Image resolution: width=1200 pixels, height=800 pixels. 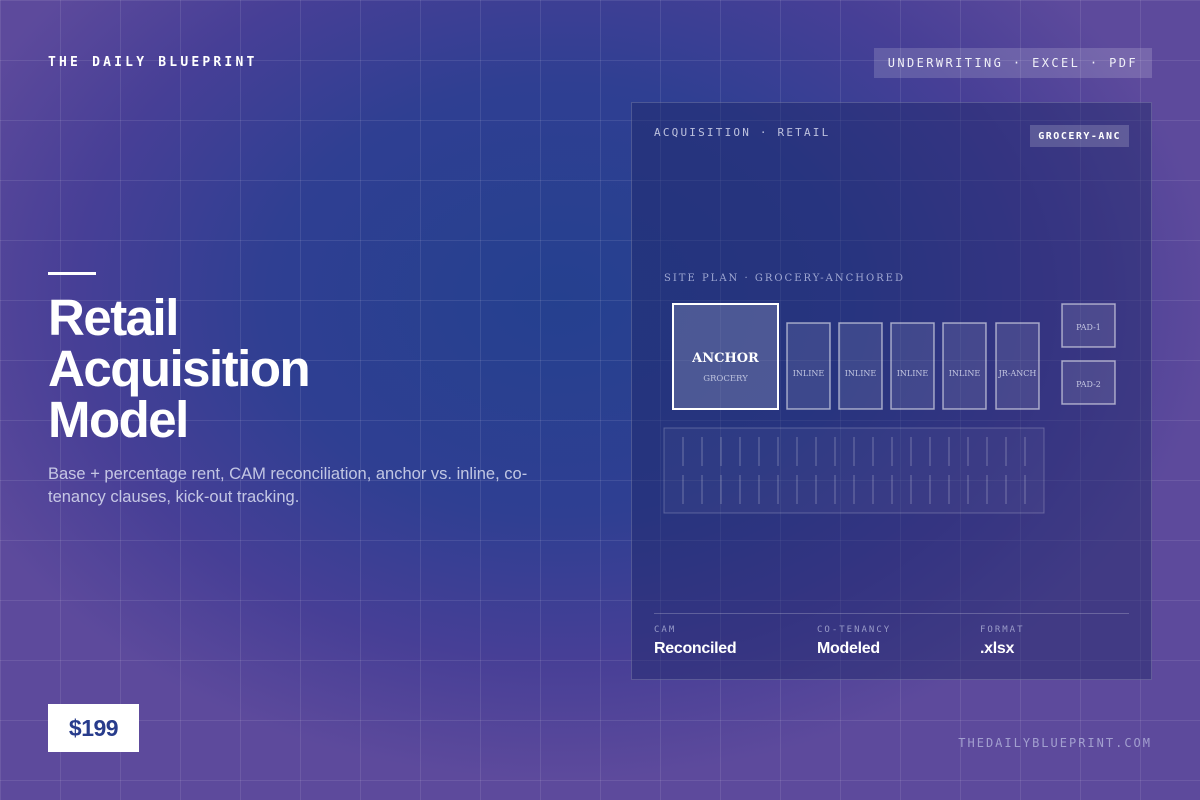 What do you see at coordinates (1088, 384) in the screenshot?
I see `pad-label: PAD-2` at bounding box center [1088, 384].